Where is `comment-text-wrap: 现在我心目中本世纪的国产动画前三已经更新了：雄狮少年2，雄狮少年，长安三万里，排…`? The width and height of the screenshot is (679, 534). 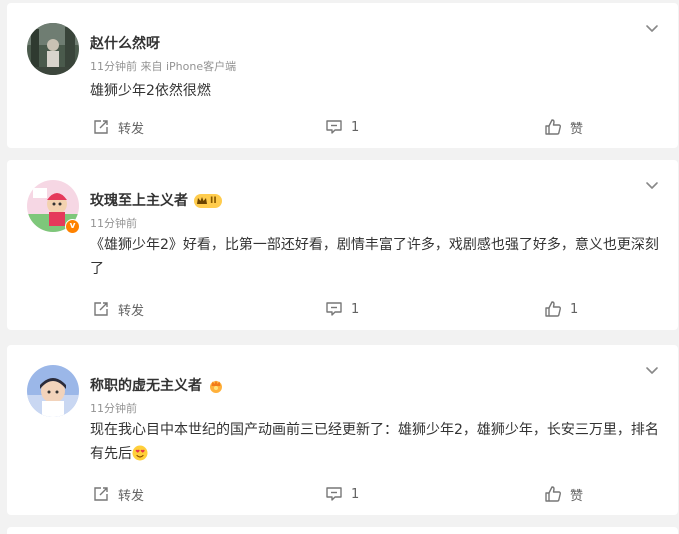
comment-text-wrap: 现在我心目中本世纪的国产动画前三已经更新了：雄狮少年2，雄狮少年，长安三万里，排… is located at coordinates (377, 442).